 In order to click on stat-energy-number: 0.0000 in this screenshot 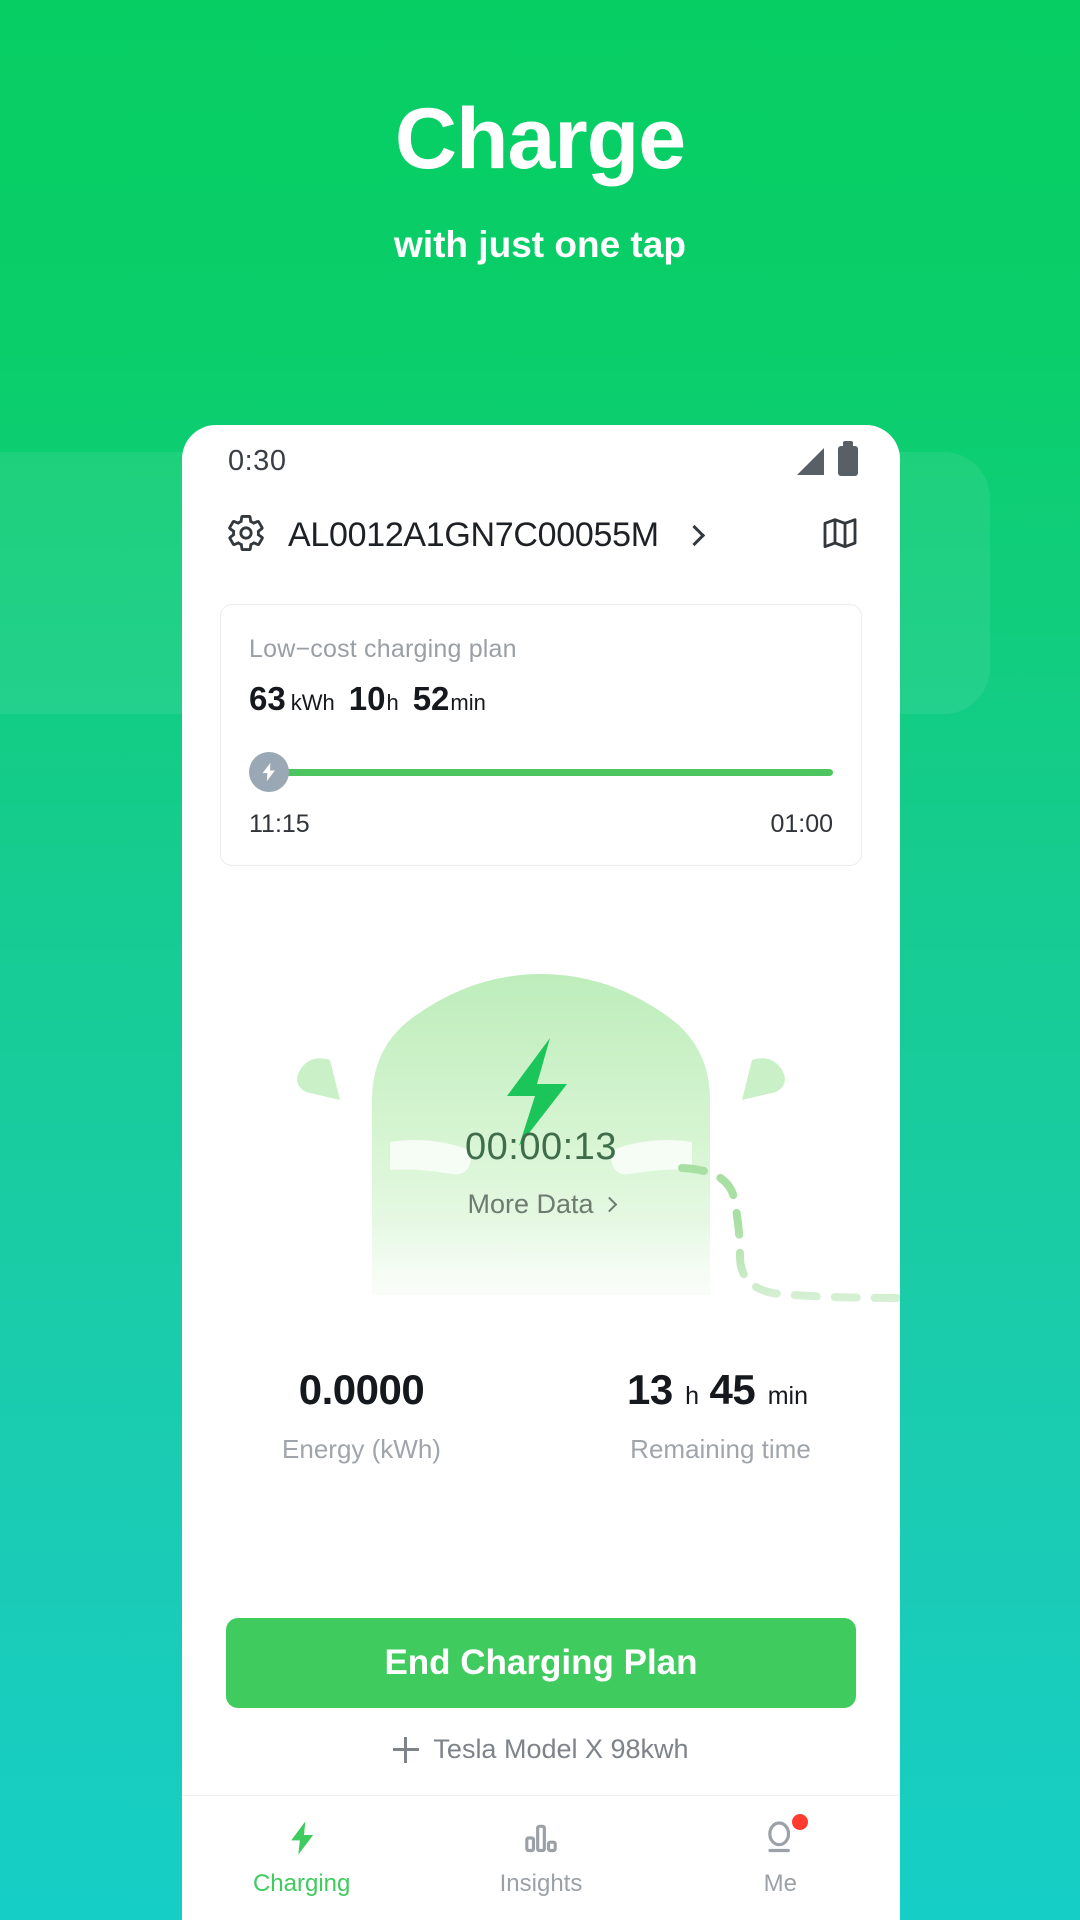, I will do `click(361, 1389)`.